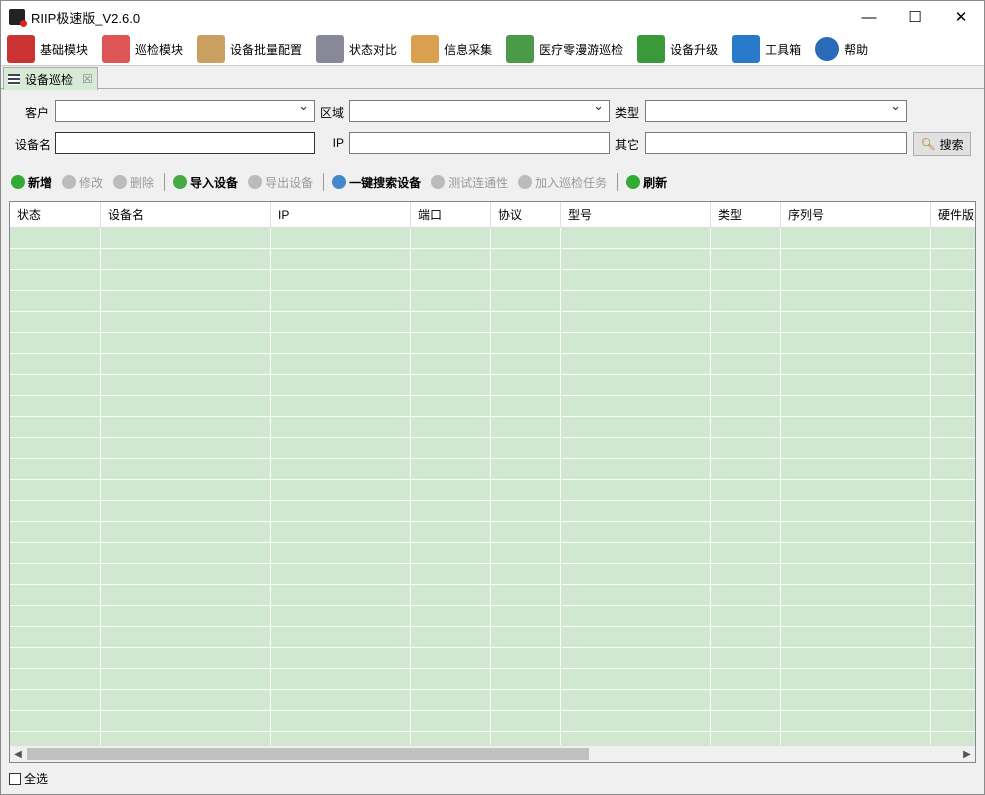 The width and height of the screenshot is (985, 795). Describe the element at coordinates (18, 18) in the screenshot. I see `app-icon` at that location.